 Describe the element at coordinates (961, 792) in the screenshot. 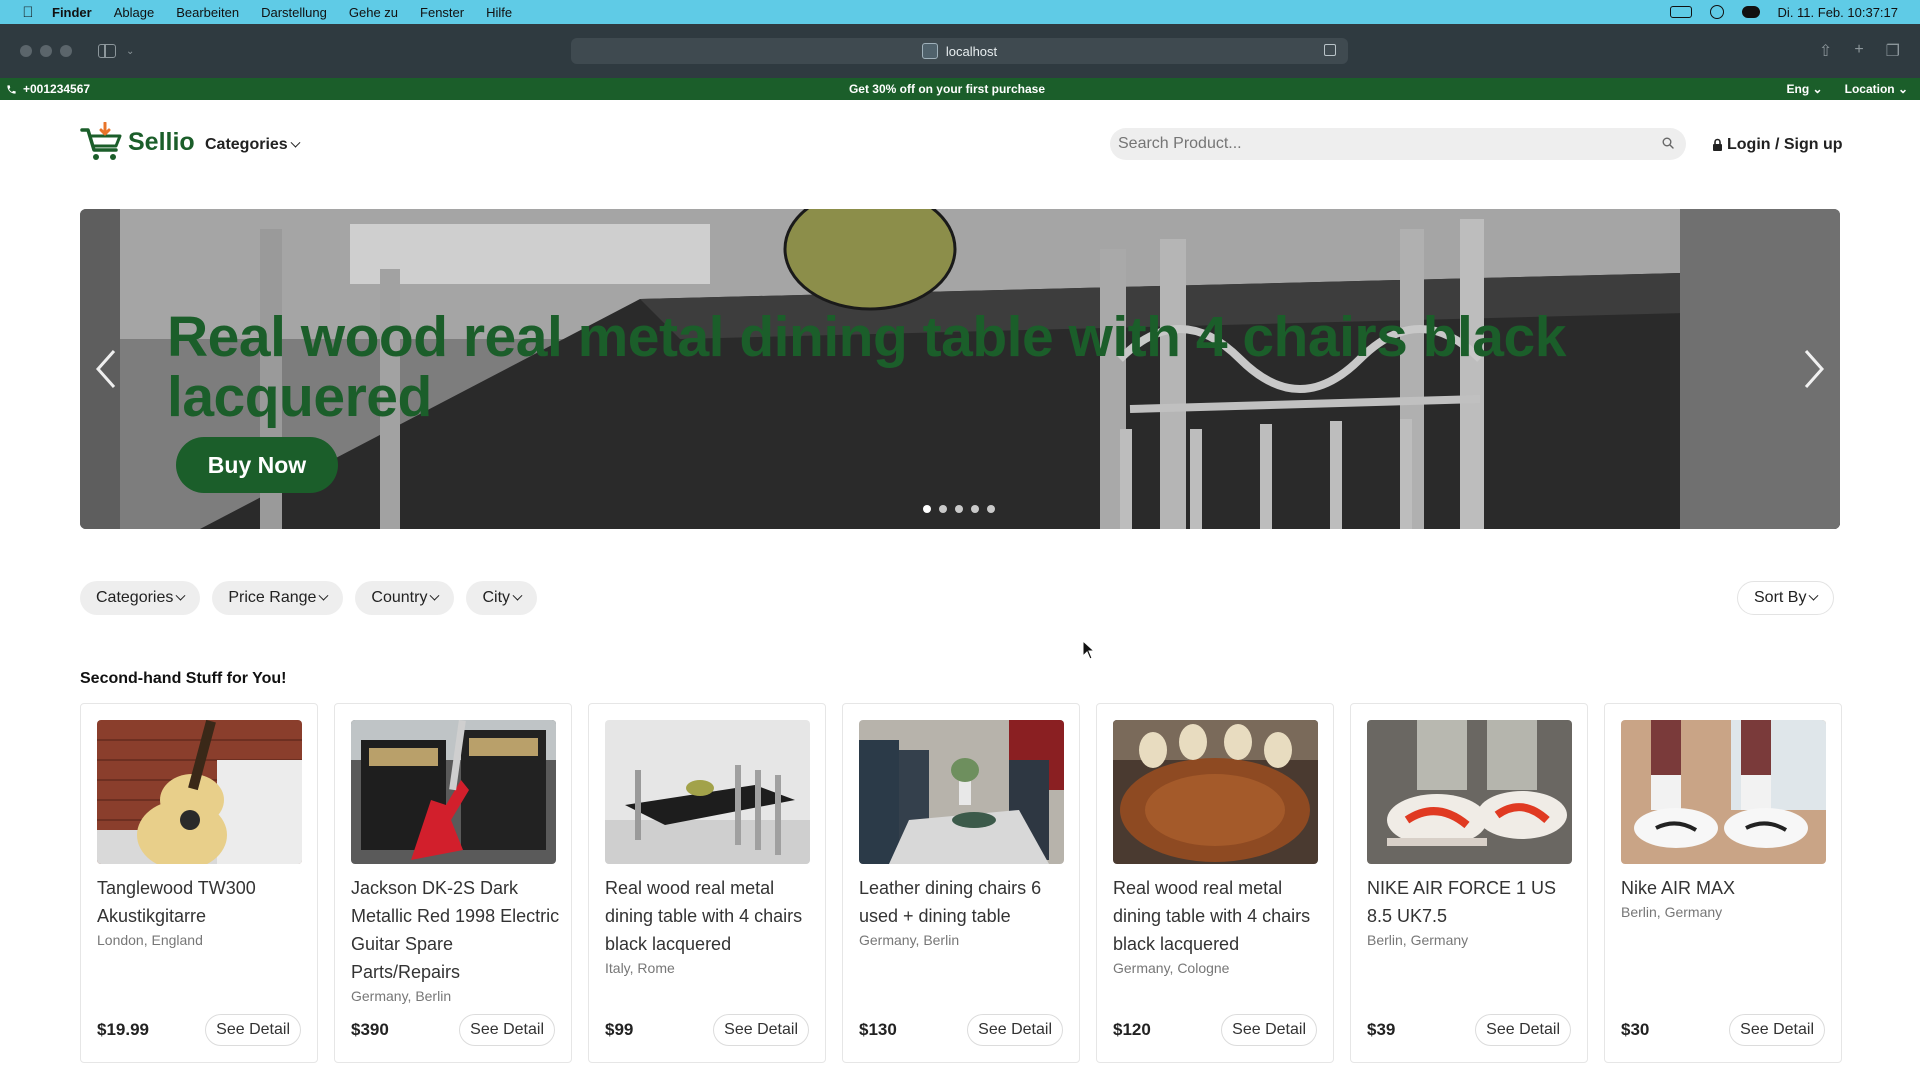

I see `product-image-leather-chairs` at that location.